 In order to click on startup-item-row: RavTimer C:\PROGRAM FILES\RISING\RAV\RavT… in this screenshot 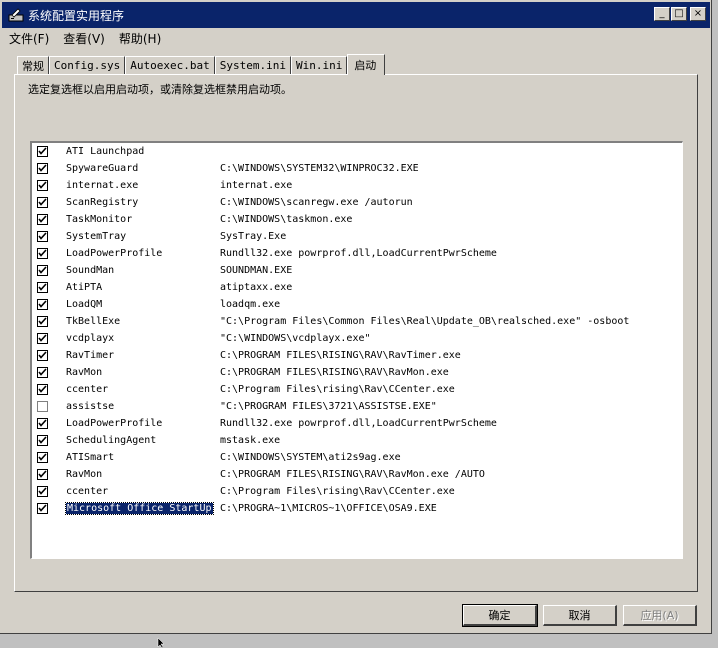, I will do `click(357, 355)`.